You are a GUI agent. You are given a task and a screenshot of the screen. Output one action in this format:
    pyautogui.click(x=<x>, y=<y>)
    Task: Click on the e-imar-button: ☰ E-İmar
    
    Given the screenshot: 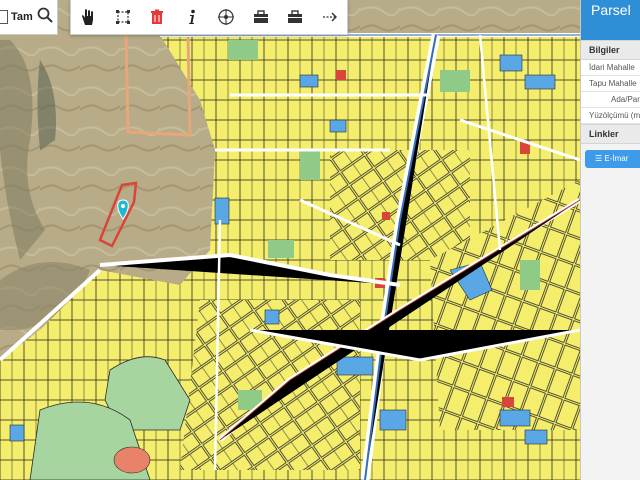 What is the action you would take?
    pyautogui.click(x=612, y=159)
    